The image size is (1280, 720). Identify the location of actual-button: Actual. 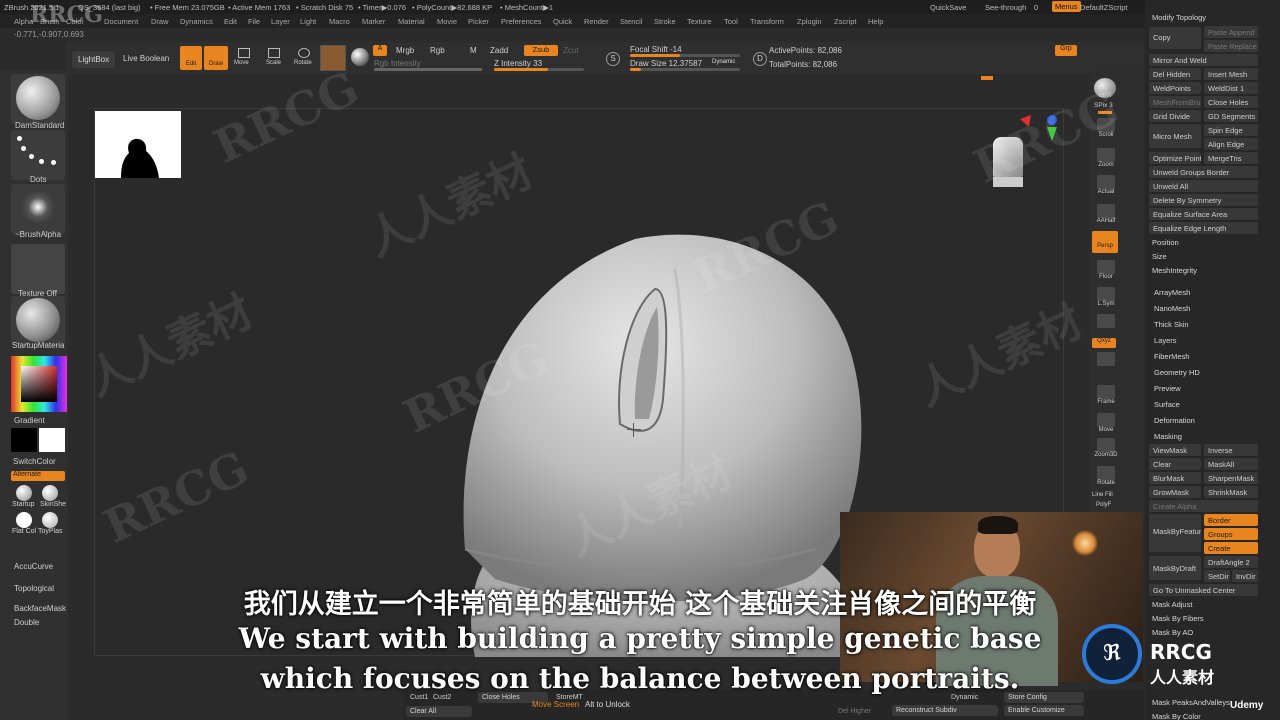
(1106, 188).